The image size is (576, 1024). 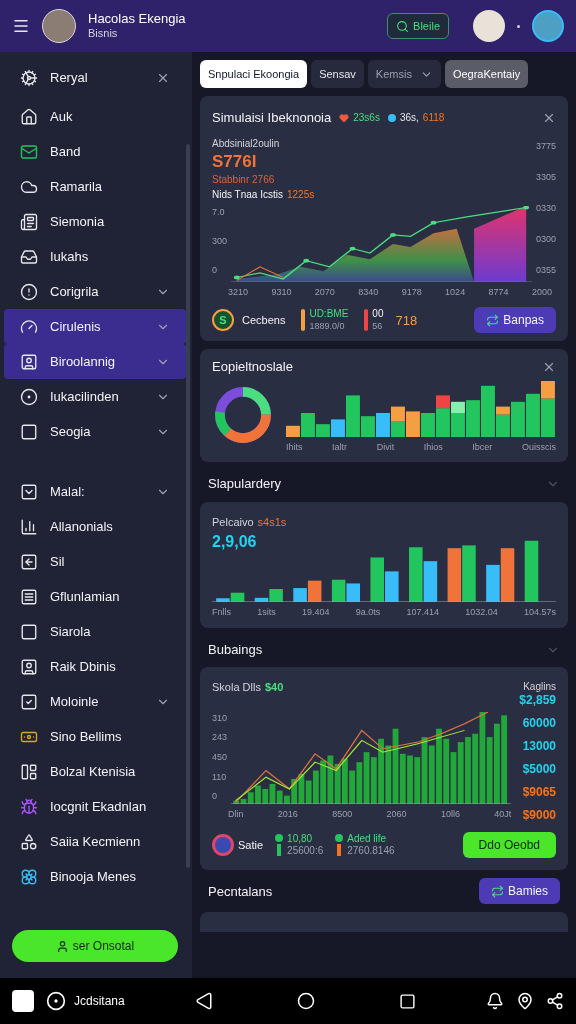 I want to click on legend-value: 60000, so click(x=539, y=724).